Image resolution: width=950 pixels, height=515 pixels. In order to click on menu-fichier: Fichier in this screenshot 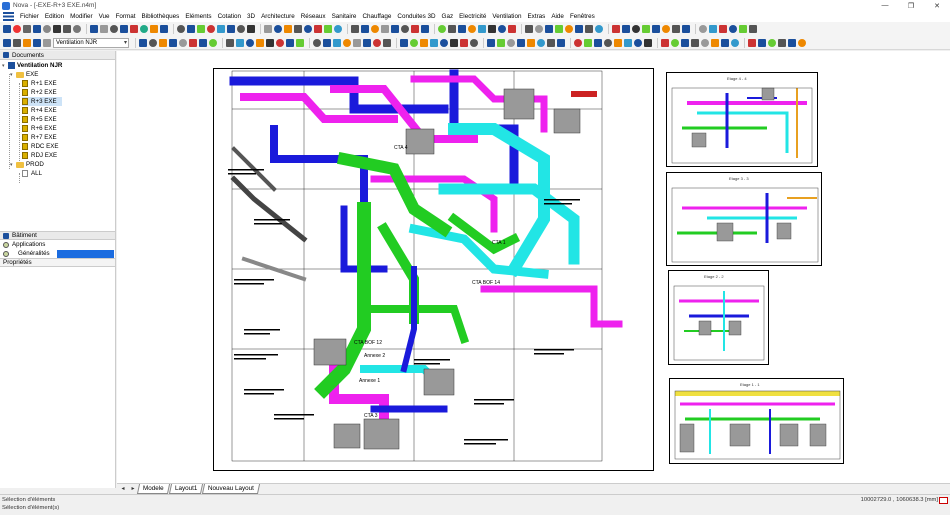, I will do `click(29, 16)`.